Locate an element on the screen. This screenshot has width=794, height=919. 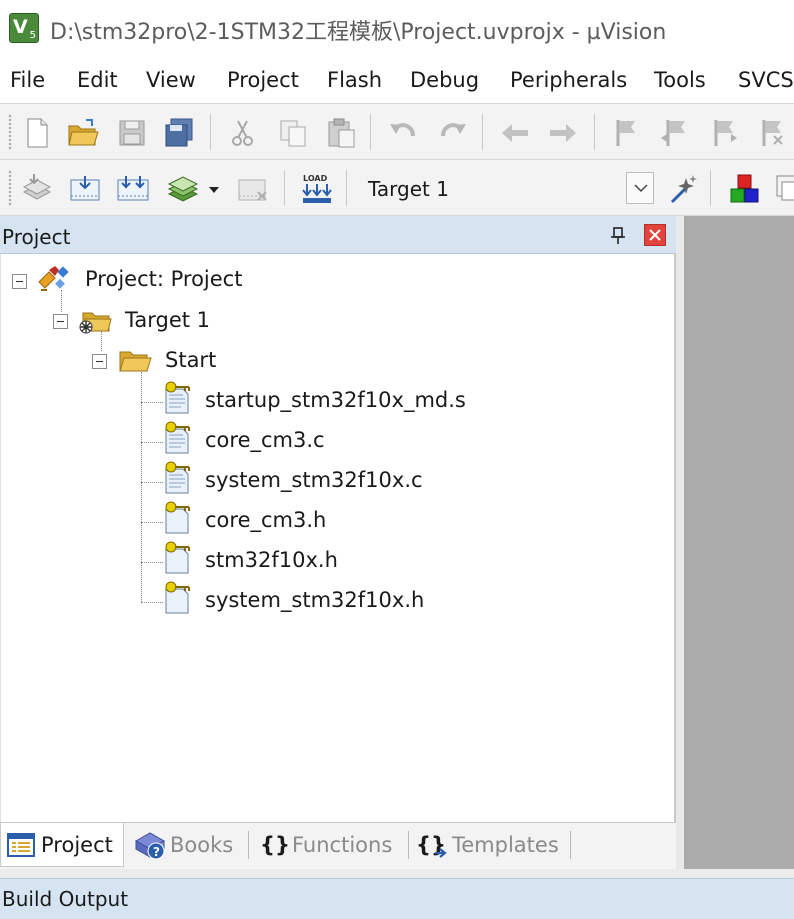
pin-icon is located at coordinates (618, 236).